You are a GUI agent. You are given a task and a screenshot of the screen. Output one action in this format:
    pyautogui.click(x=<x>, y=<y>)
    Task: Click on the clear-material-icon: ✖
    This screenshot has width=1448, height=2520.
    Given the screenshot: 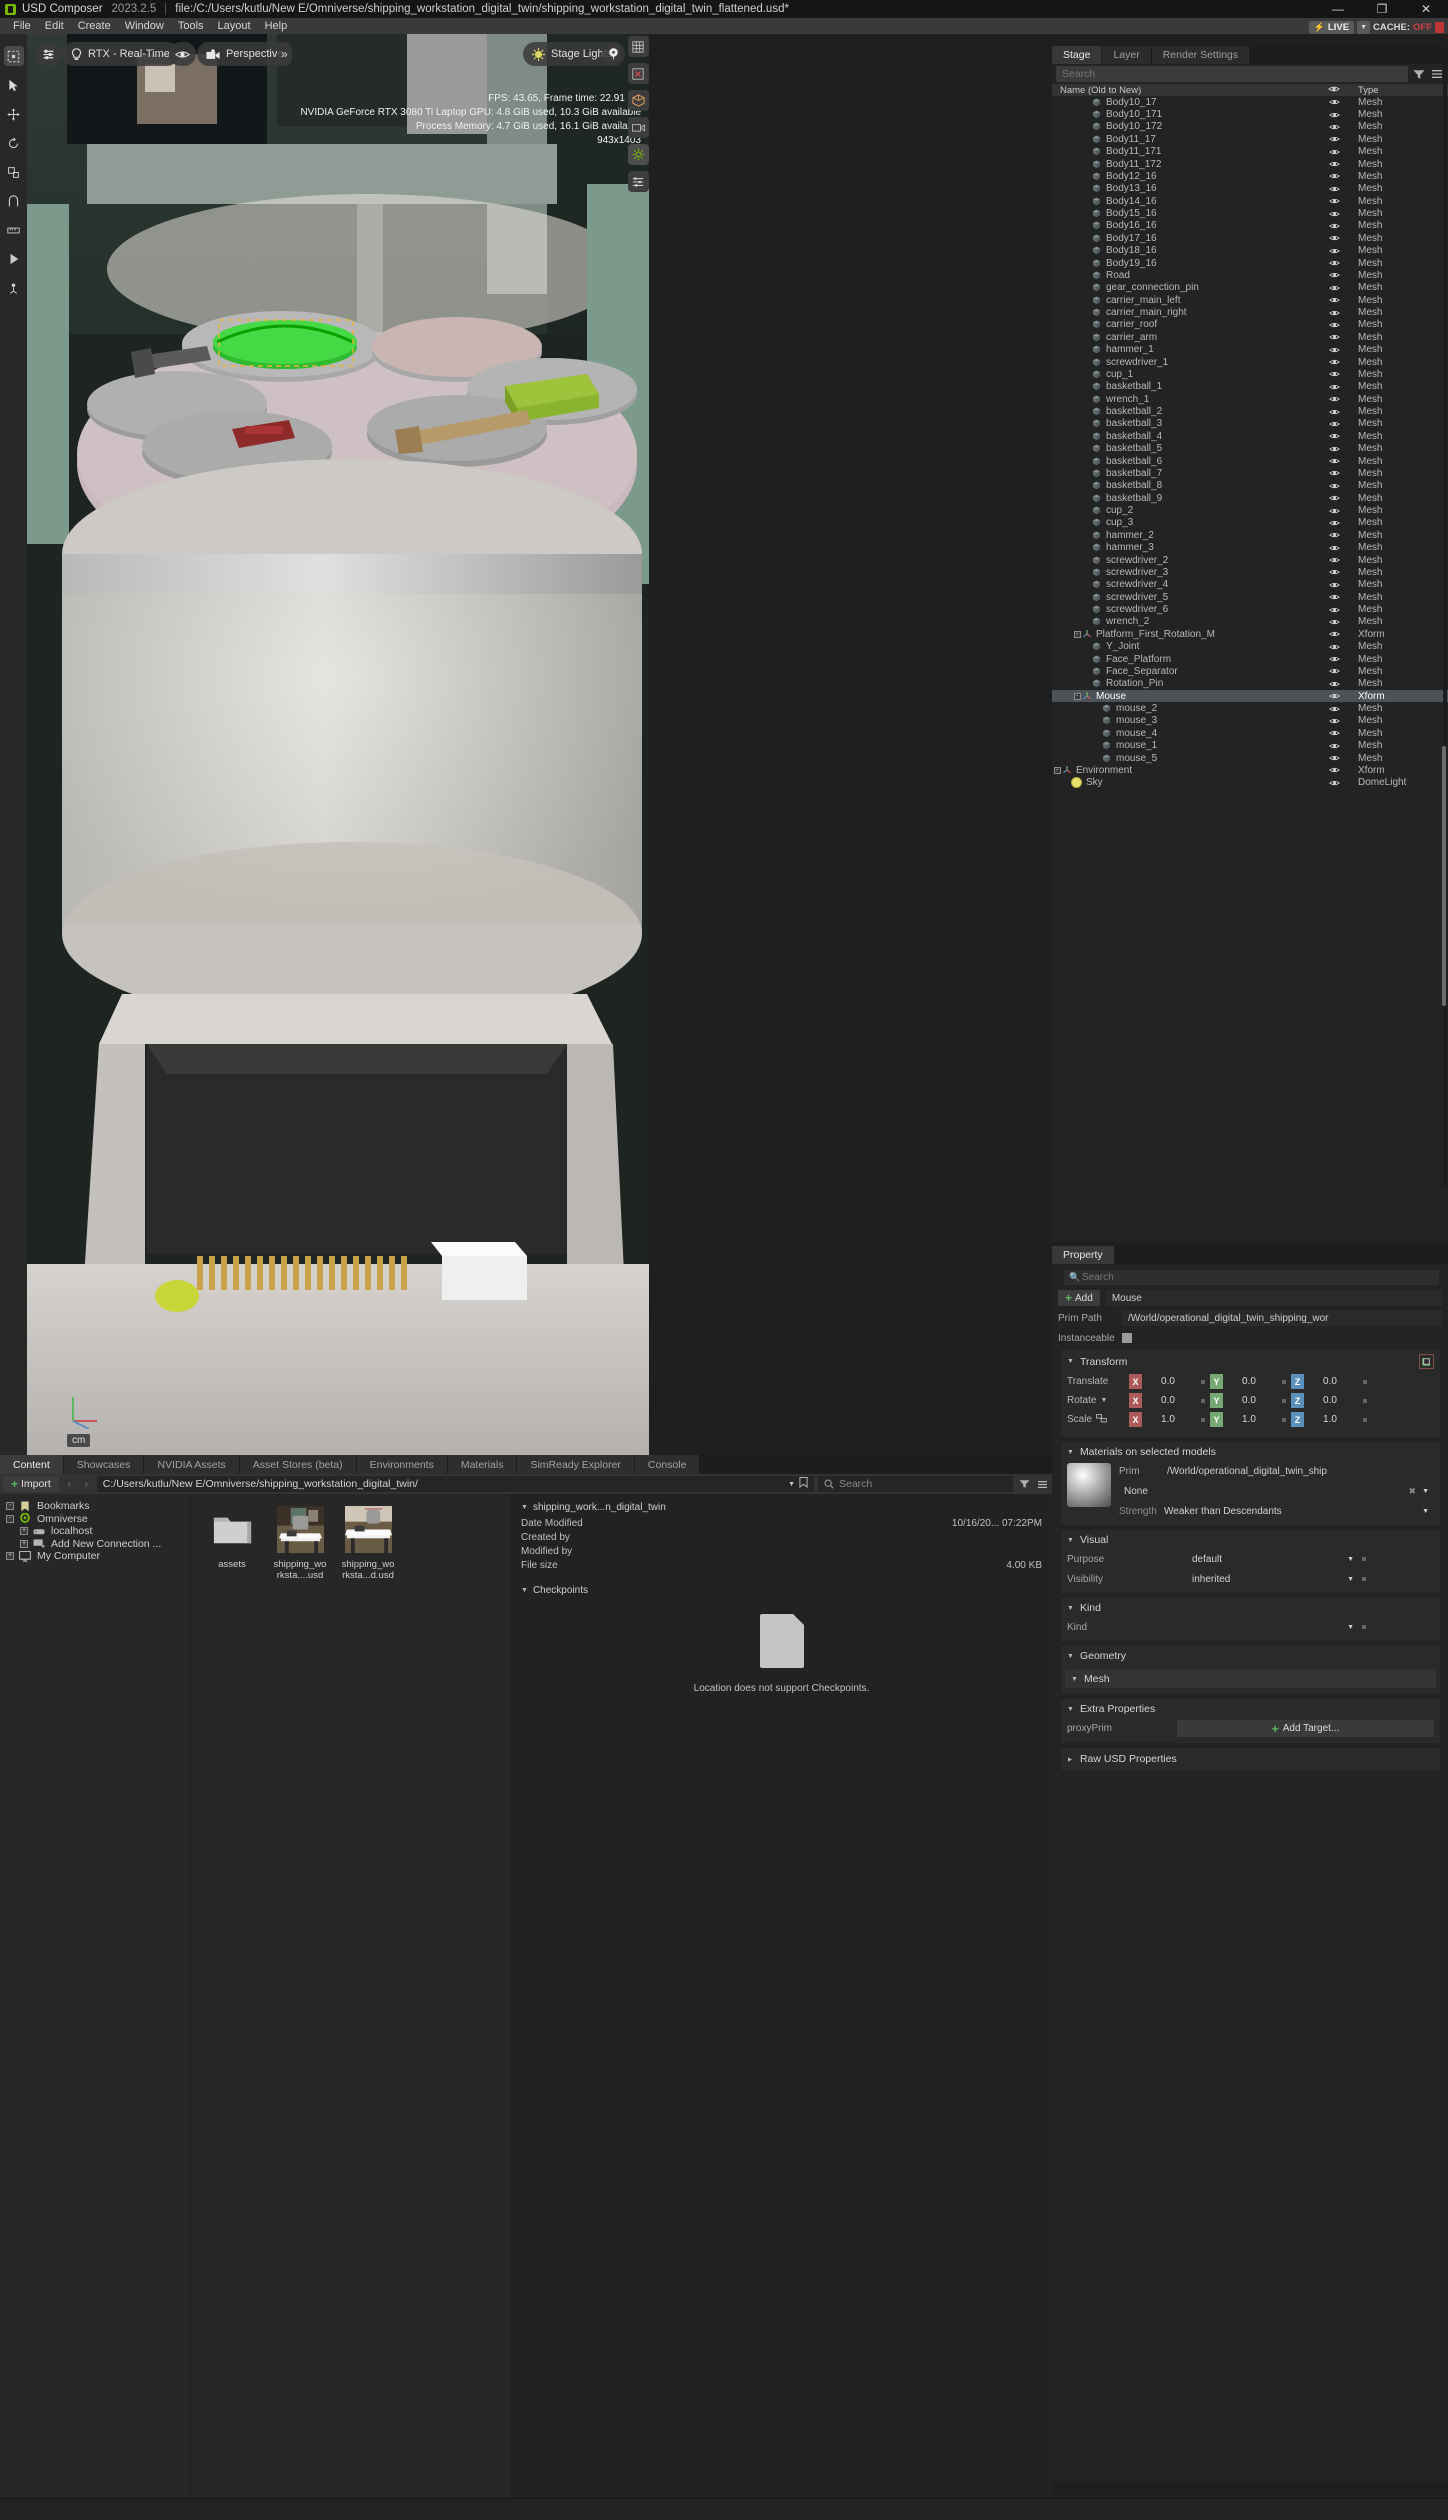 What is the action you would take?
    pyautogui.click(x=1413, y=1491)
    